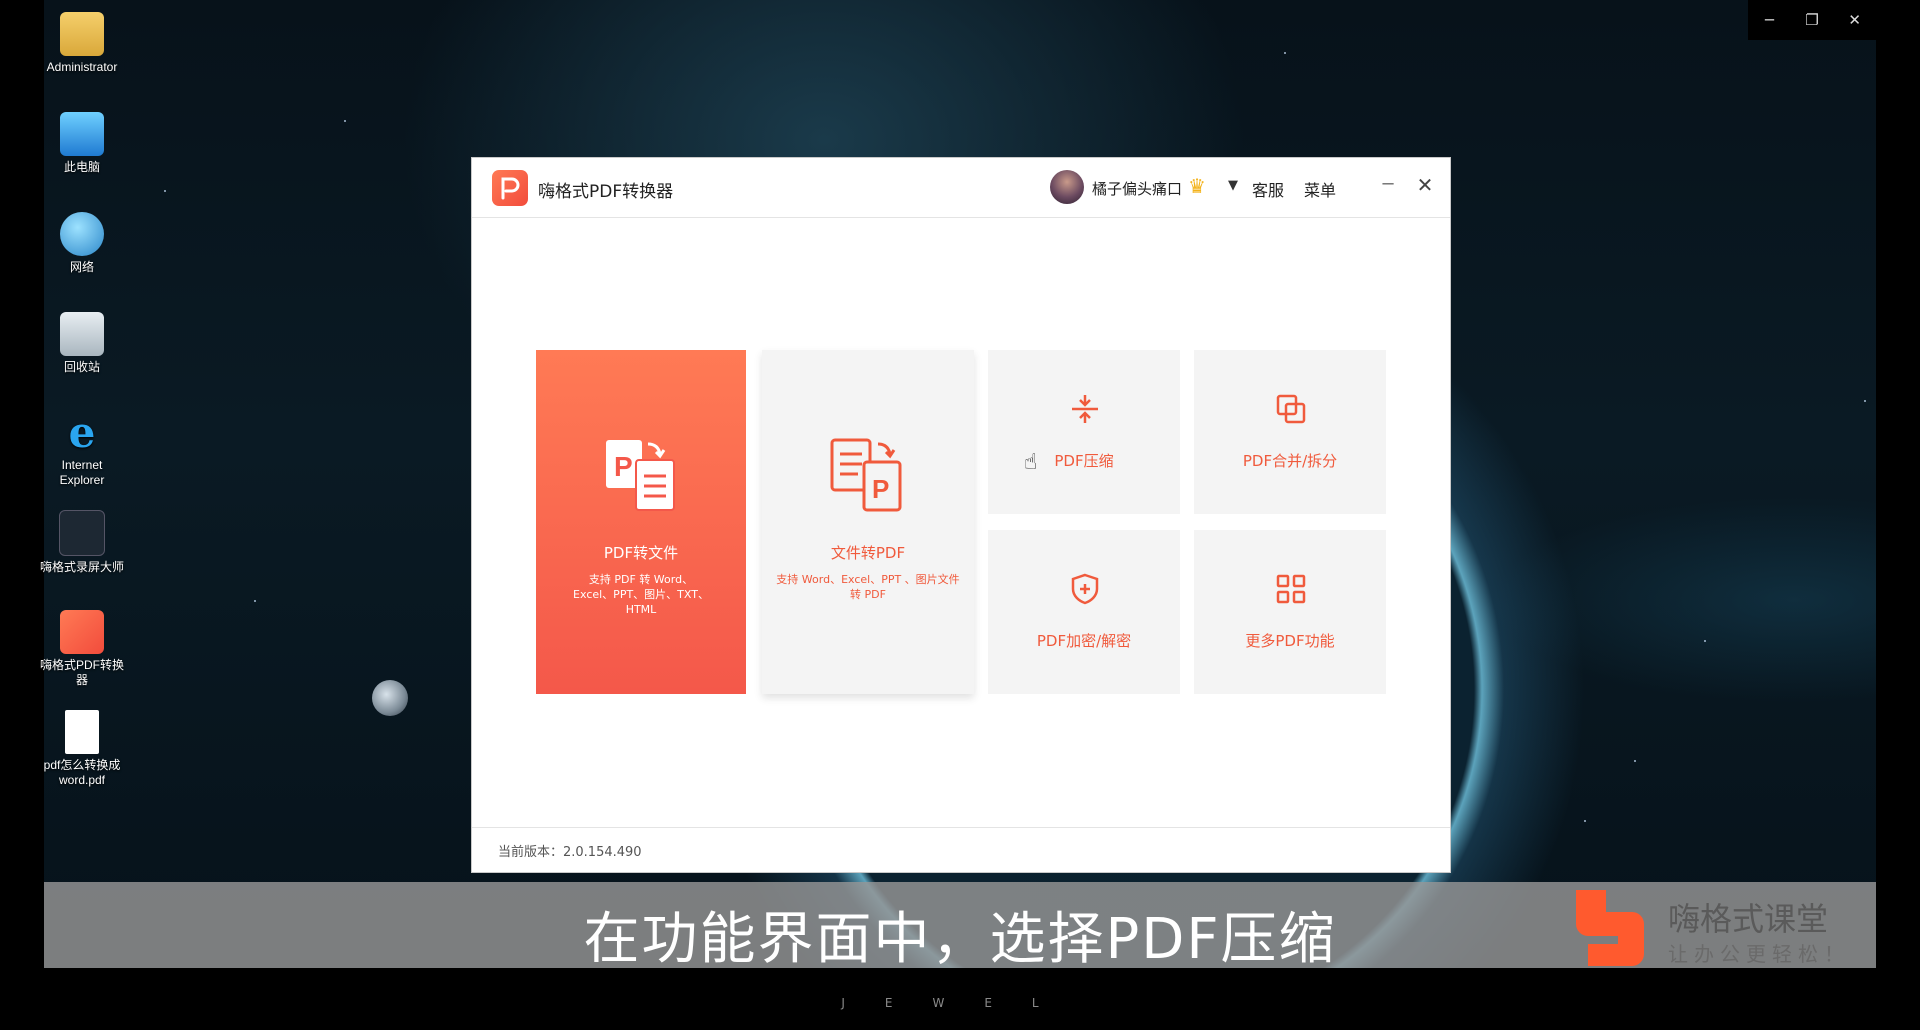  I want to click on brand-logo-icon, so click(1610, 928).